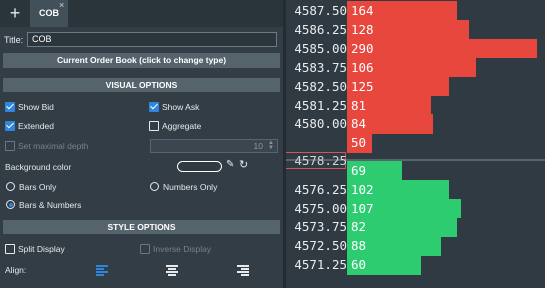  Describe the element at coordinates (10, 146) in the screenshot. I see `max-depth-checkbox` at that location.